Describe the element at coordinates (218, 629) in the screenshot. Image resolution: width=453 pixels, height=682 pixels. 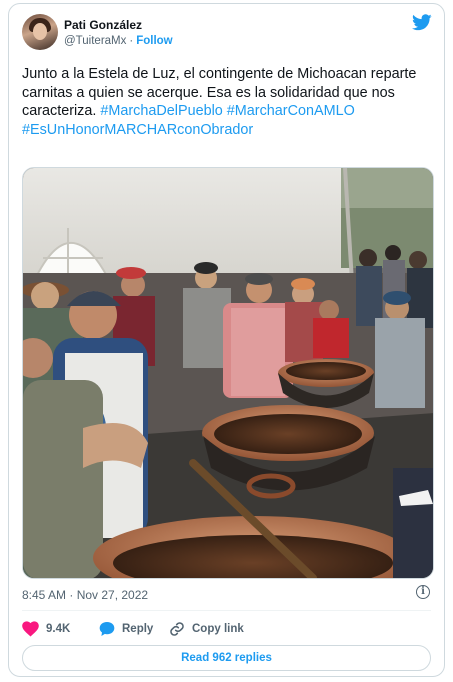
I see `copy-link-label: Copy link` at that location.